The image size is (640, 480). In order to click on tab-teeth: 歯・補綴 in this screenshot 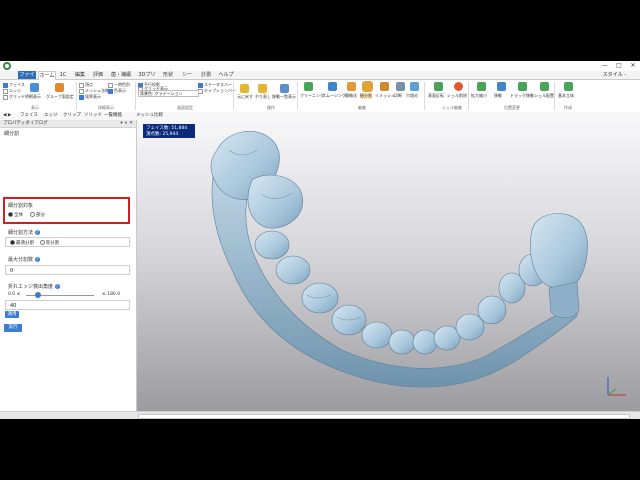, I will do `click(121, 75)`.